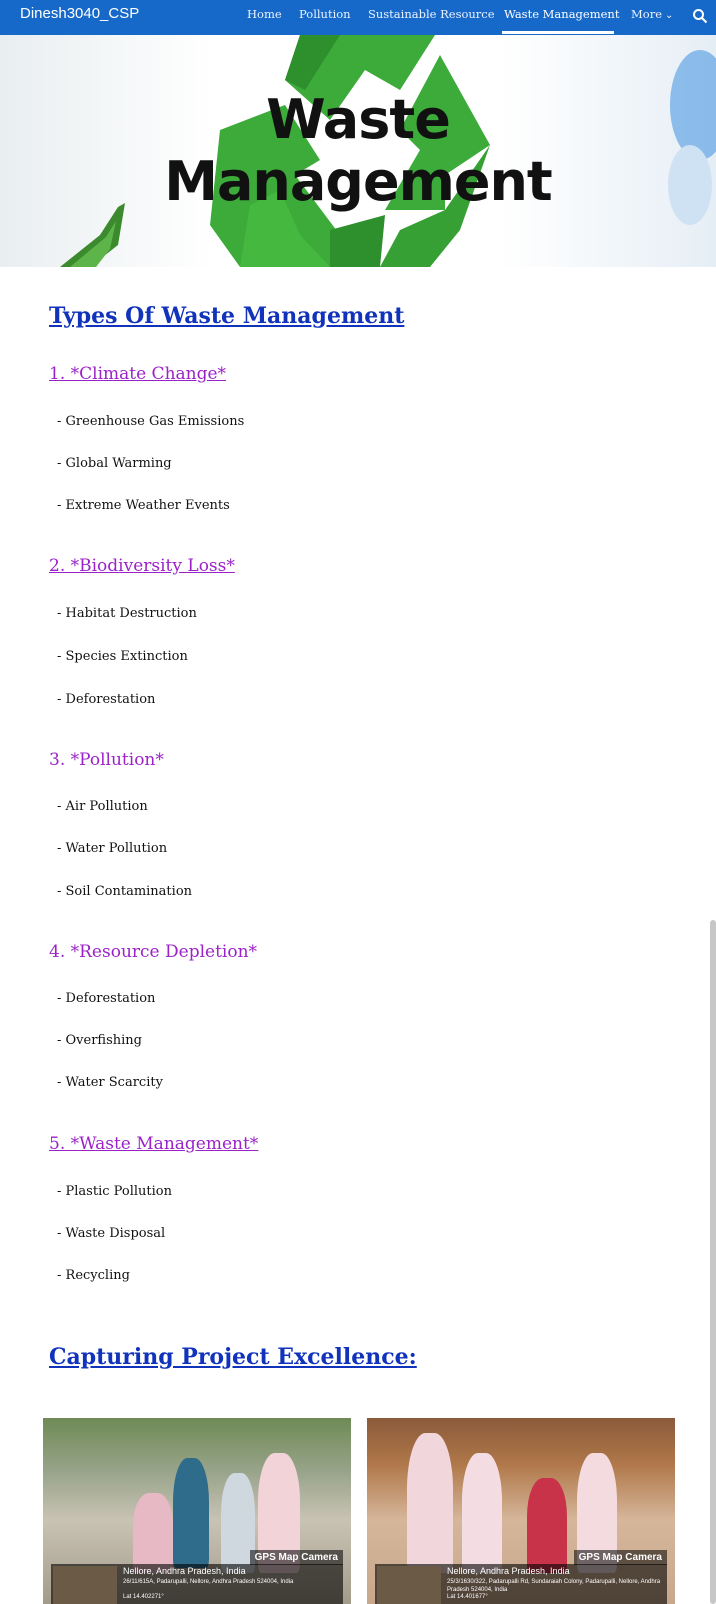  What do you see at coordinates (112, 848) in the screenshot?
I see `list-item: - Water Pollution` at bounding box center [112, 848].